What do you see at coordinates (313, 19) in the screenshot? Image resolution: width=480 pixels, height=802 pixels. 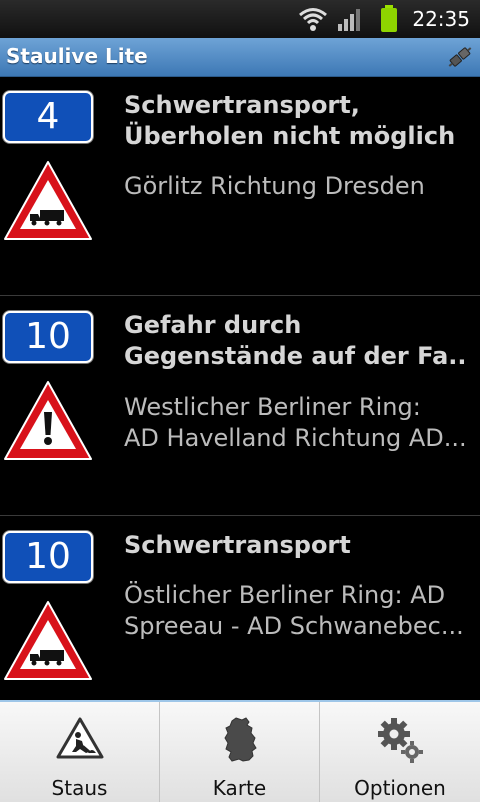 I see `wifi-icon` at bounding box center [313, 19].